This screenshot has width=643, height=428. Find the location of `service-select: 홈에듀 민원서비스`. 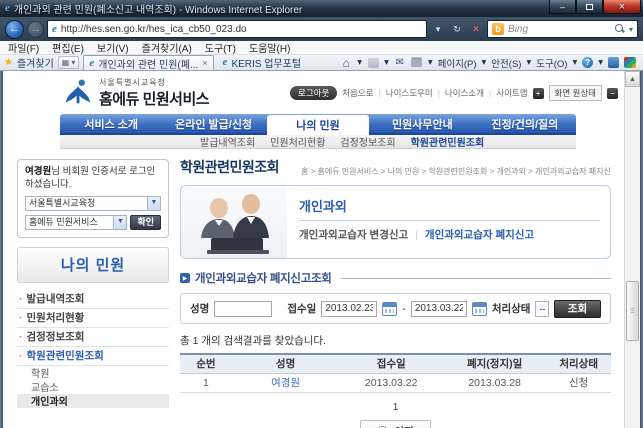

service-select: 홈에듀 민원서비스 is located at coordinates (76, 222).